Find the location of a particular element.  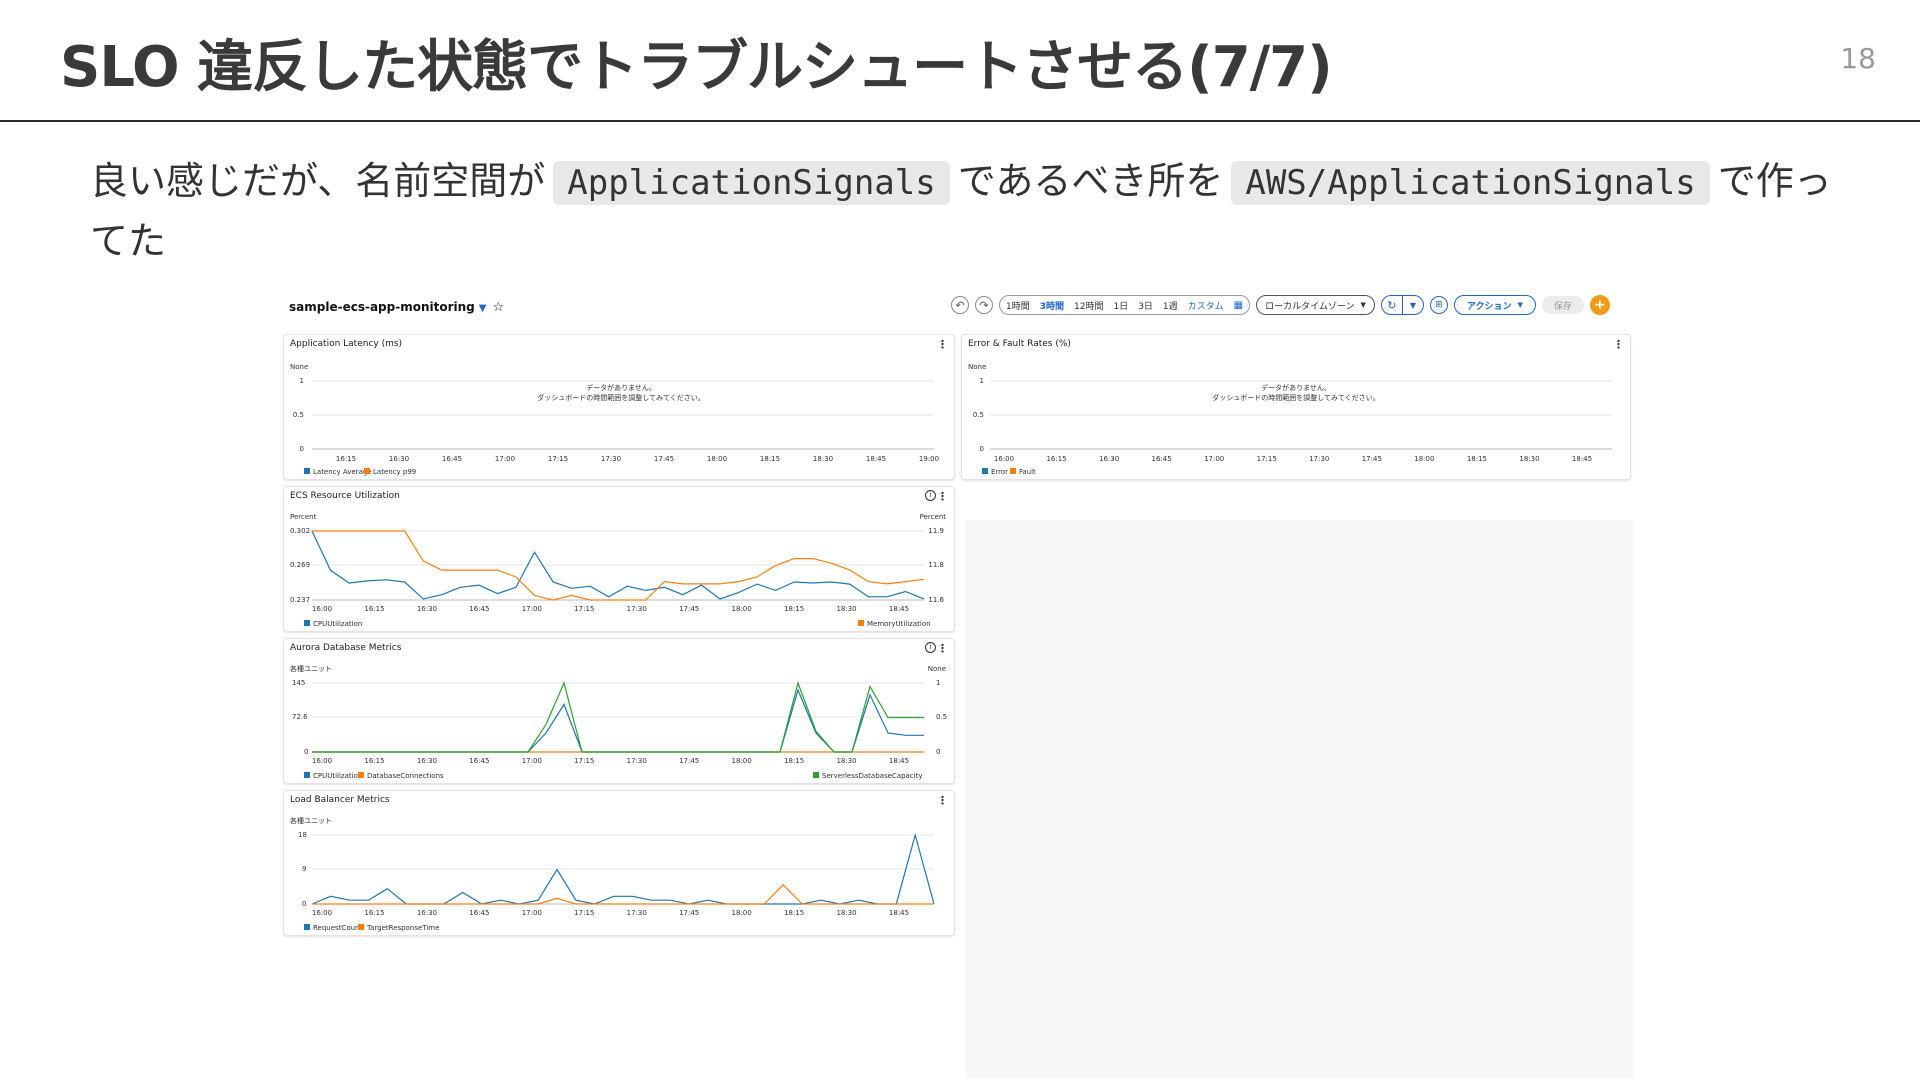

time-range-1w: 1週 is located at coordinates (1170, 305).